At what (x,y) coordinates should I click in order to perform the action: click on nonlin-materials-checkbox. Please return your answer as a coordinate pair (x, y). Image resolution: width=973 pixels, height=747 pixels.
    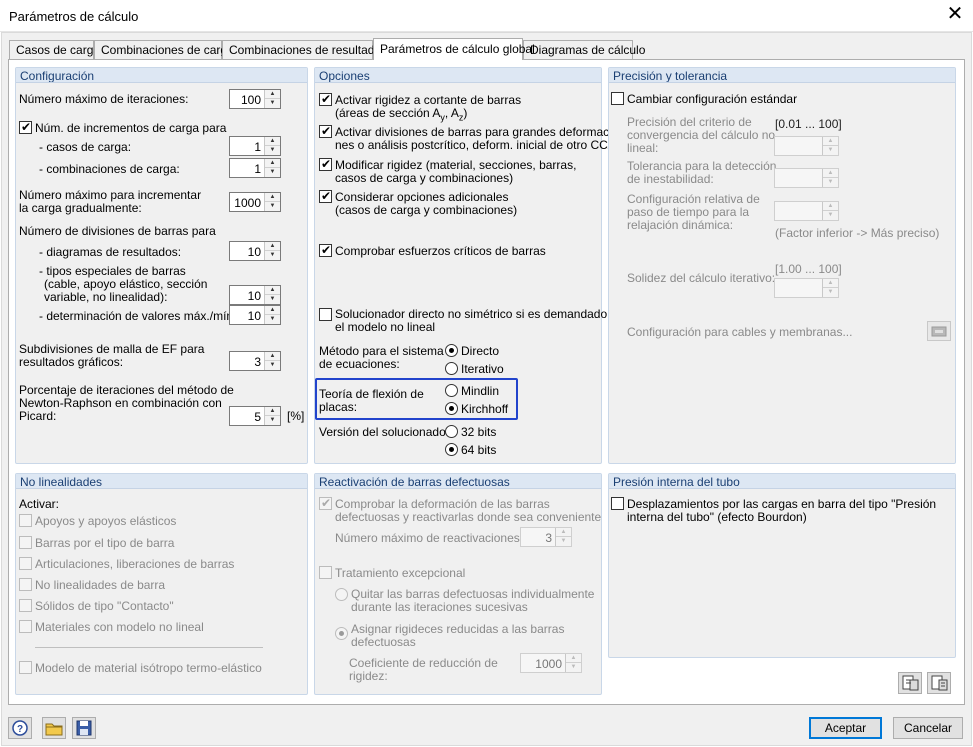
    Looking at the image, I should click on (25, 626).